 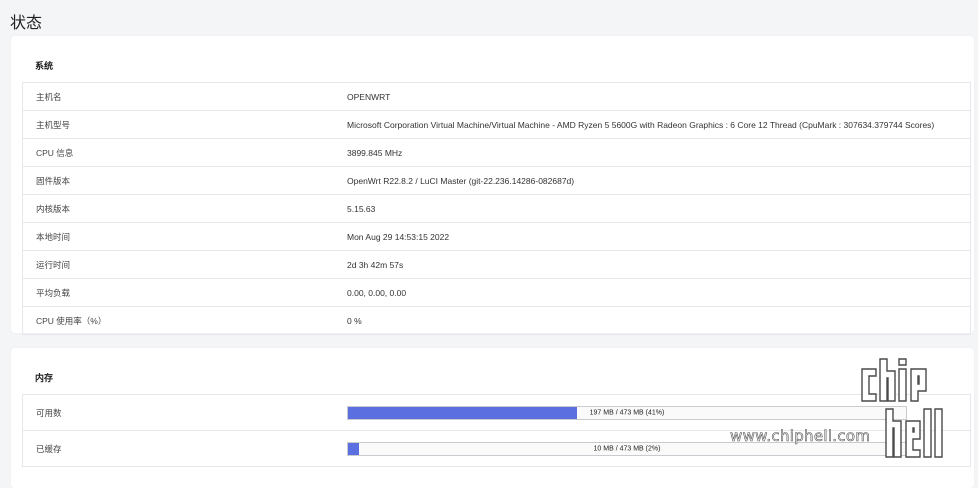 I want to click on row-label: 运行时间, so click(x=53, y=264).